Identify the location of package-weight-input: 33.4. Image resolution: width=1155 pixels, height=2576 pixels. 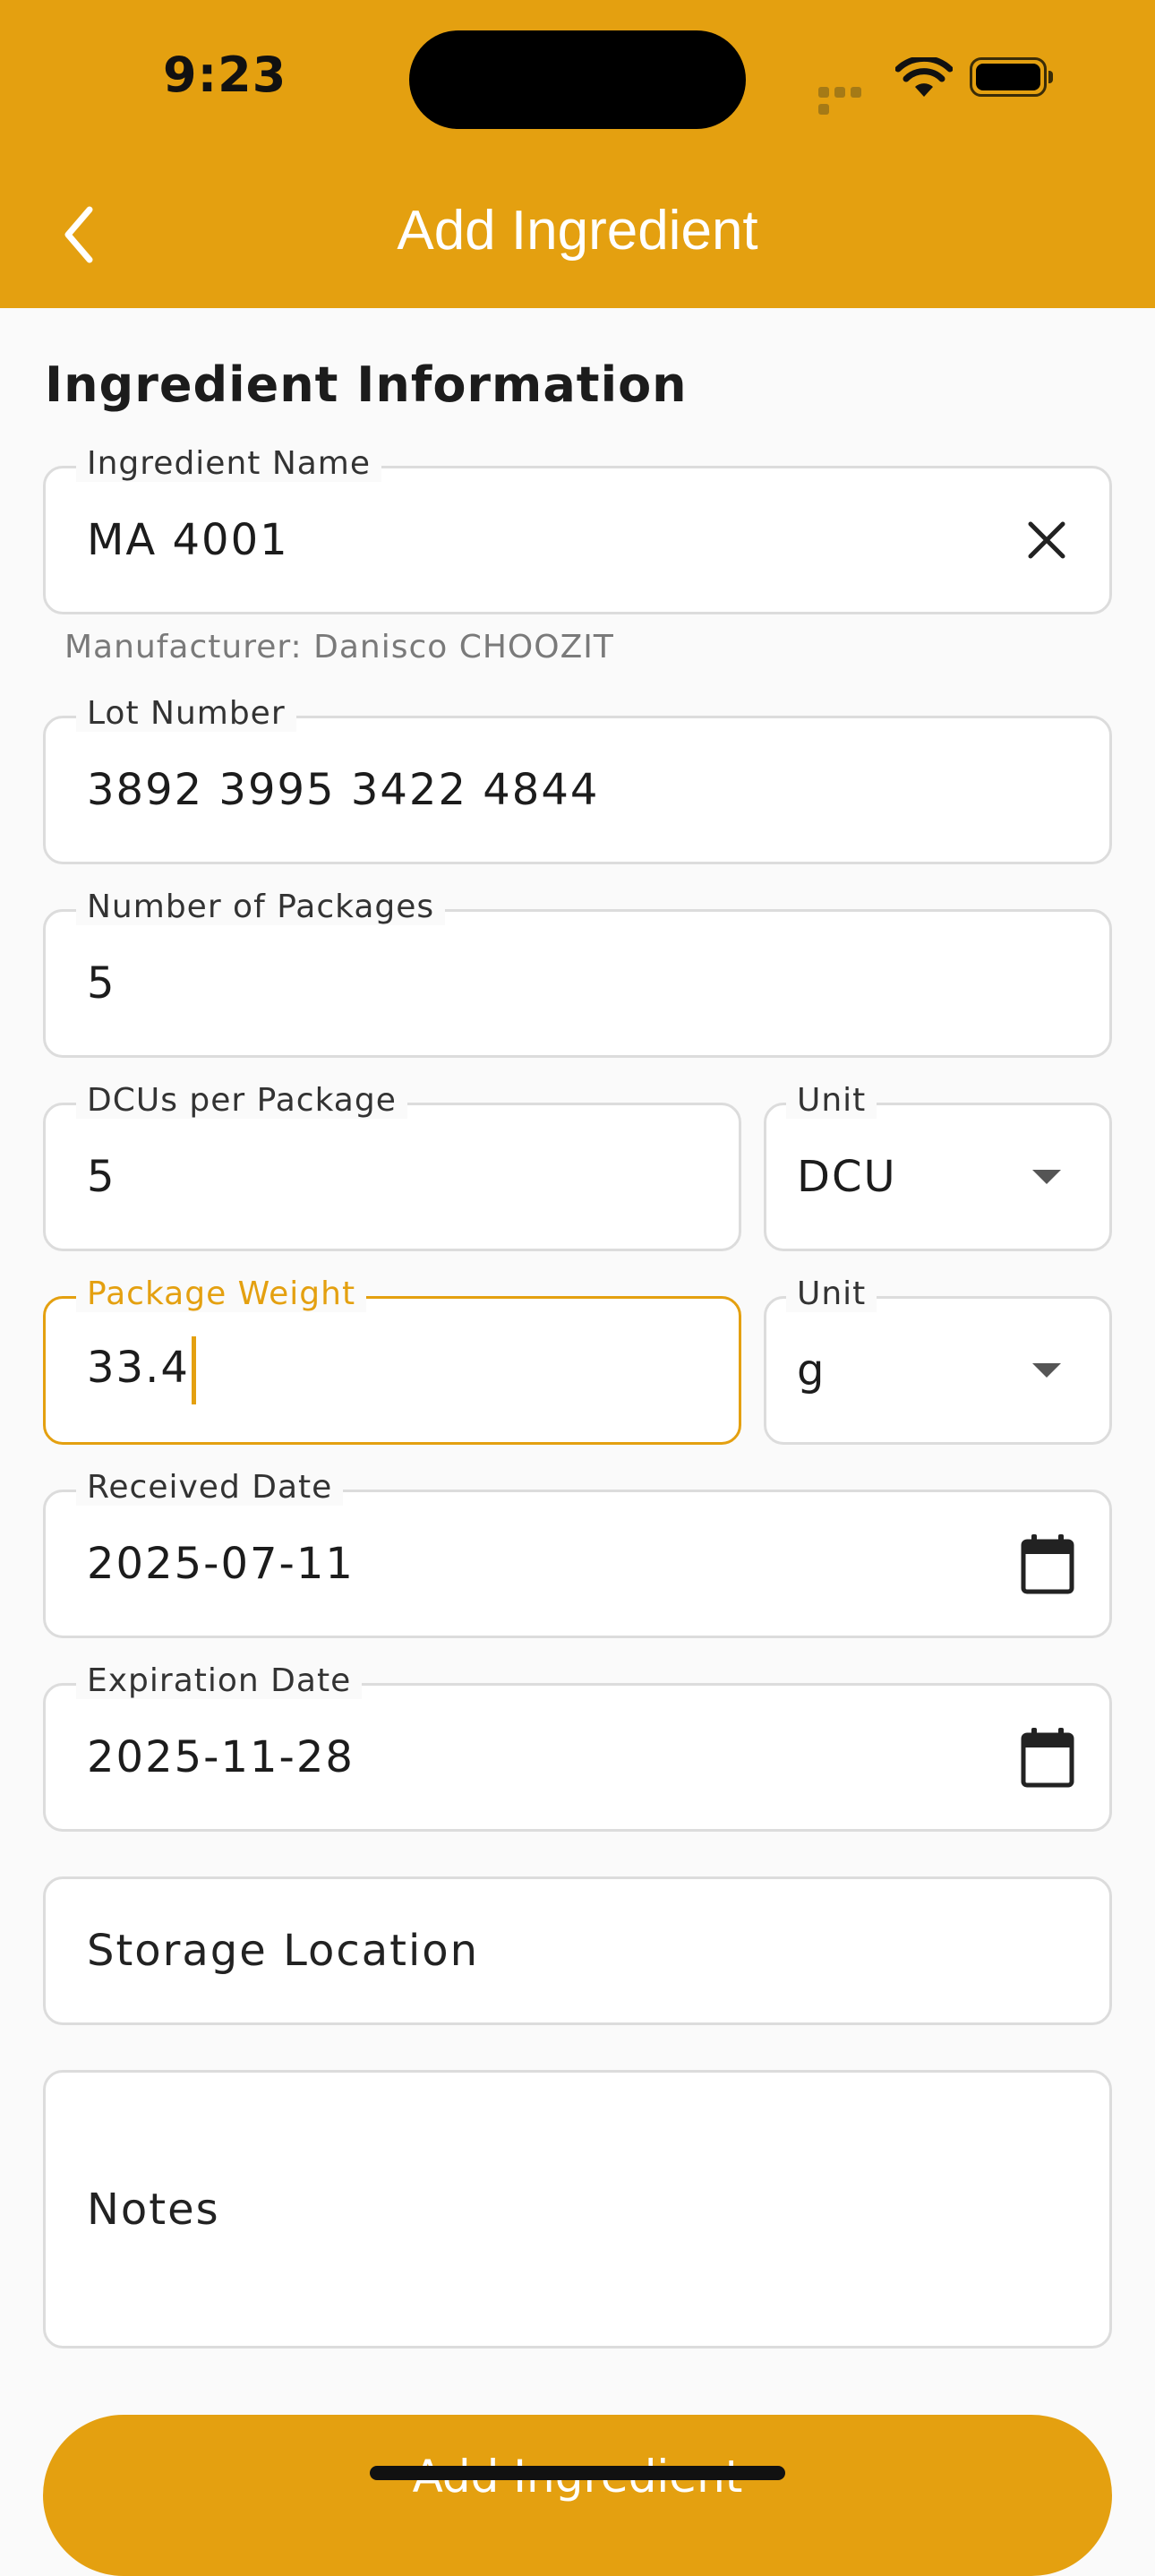
(141, 1370).